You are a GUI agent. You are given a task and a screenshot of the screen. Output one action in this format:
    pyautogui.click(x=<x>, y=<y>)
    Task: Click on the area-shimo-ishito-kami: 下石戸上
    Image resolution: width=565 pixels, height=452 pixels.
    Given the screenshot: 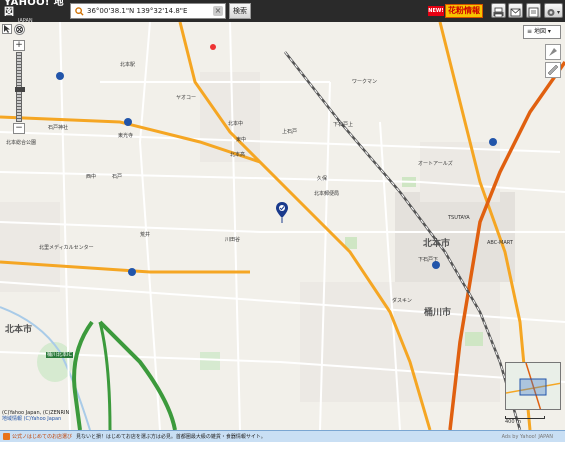 What is the action you would take?
    pyautogui.click(x=343, y=125)
    